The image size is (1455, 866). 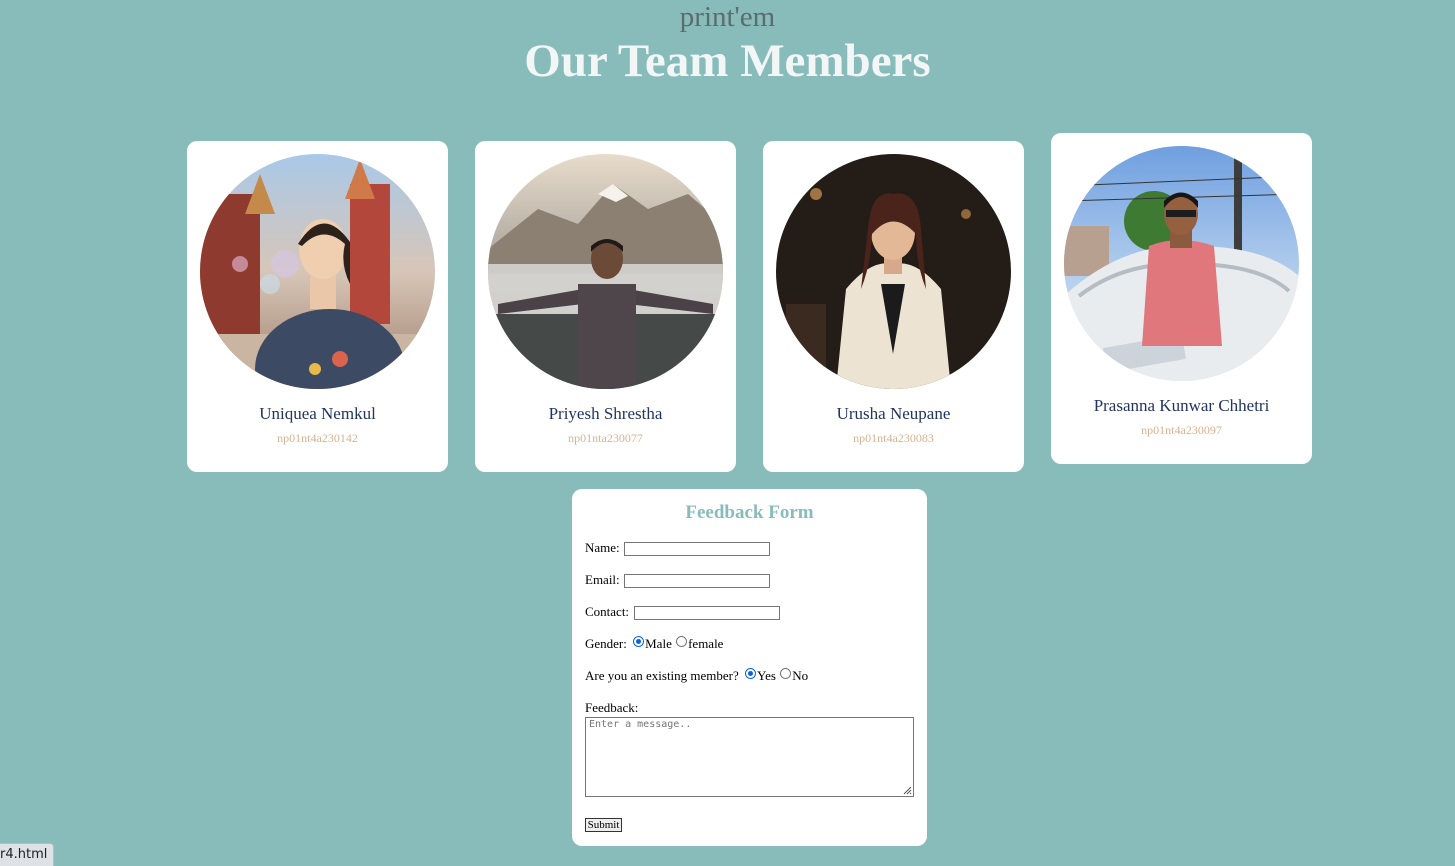 What do you see at coordinates (893, 438) in the screenshot?
I see `member-id: np01nt4a230083` at bounding box center [893, 438].